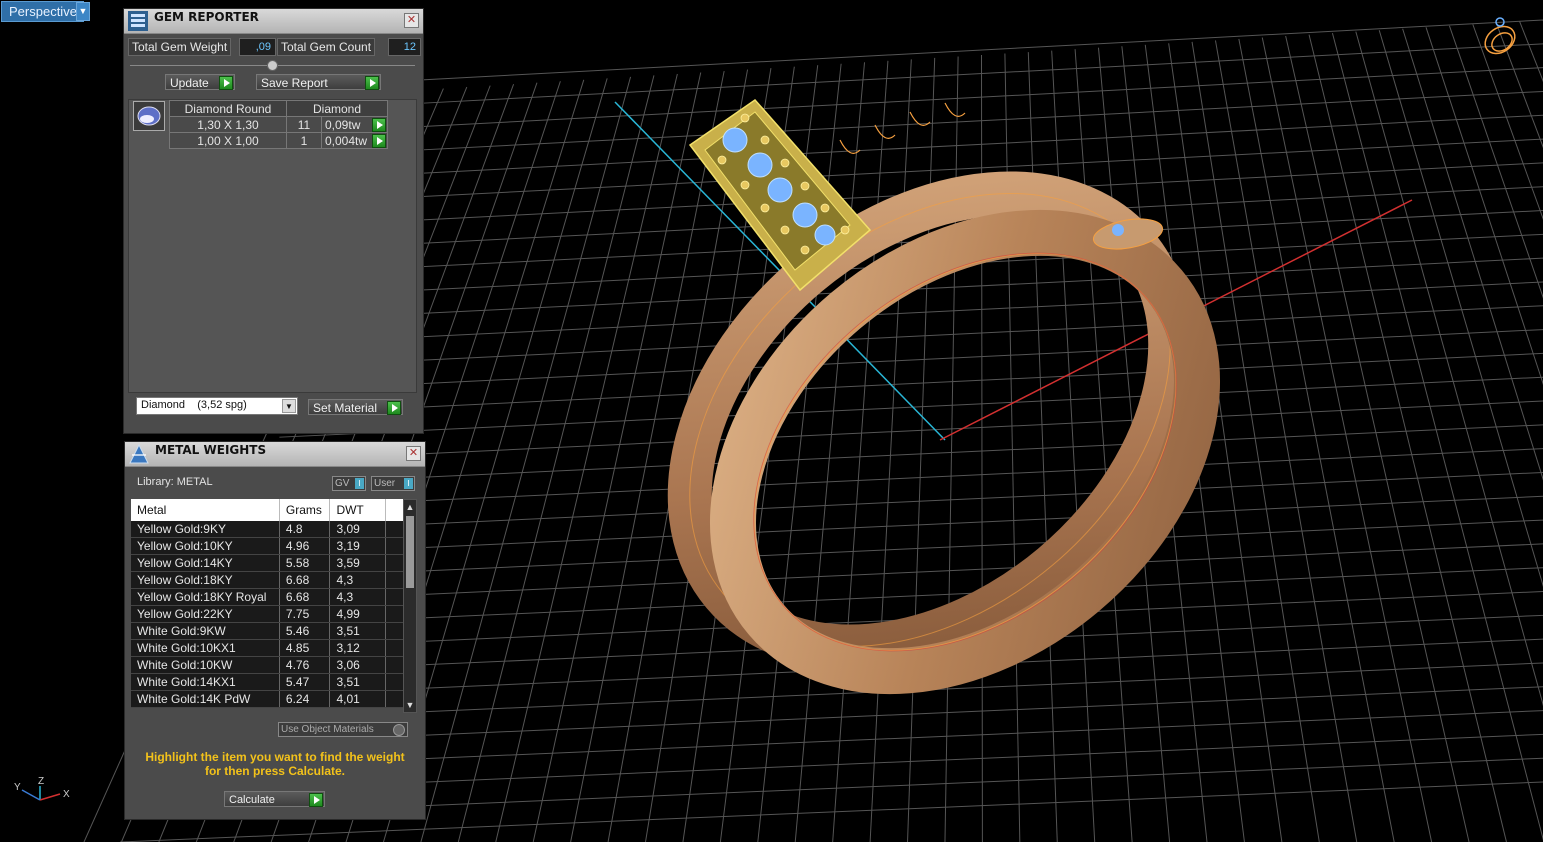 This screenshot has width=1543, height=842. Describe the element at coordinates (267, 563) in the screenshot. I see `metal-row: Yellow Gold:14KY 5.58 3,59` at that location.